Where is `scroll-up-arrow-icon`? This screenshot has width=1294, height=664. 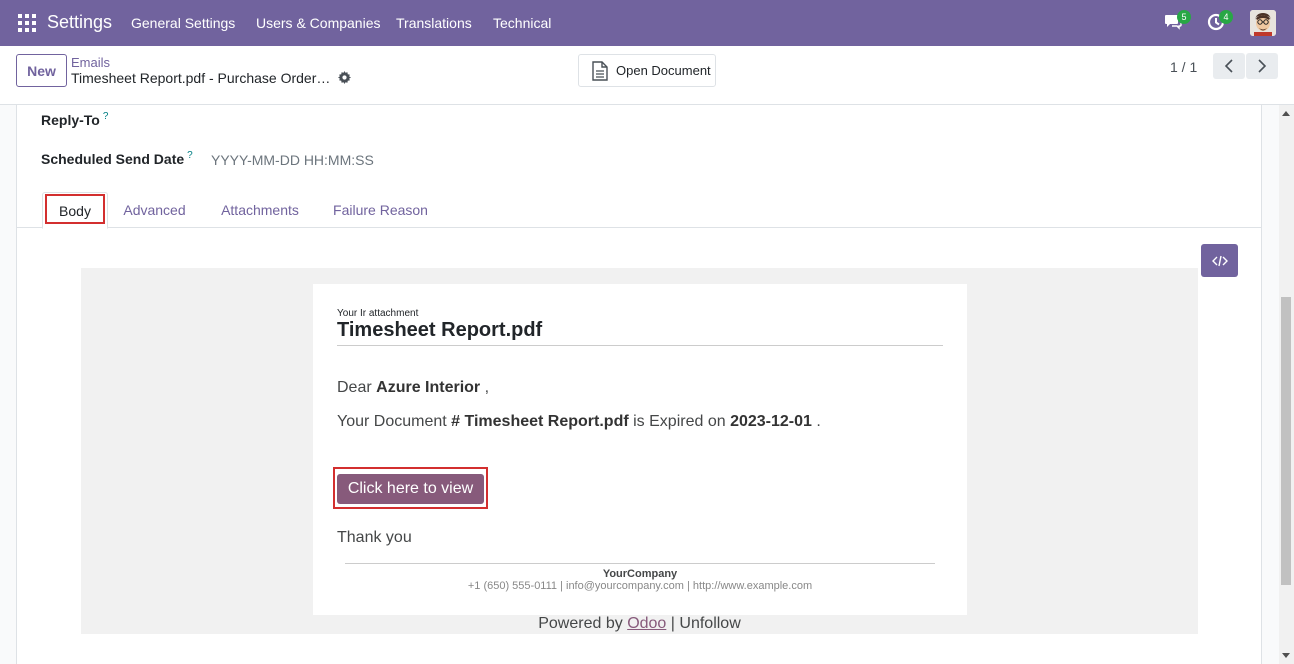
scroll-up-arrow-icon is located at coordinates (1286, 113).